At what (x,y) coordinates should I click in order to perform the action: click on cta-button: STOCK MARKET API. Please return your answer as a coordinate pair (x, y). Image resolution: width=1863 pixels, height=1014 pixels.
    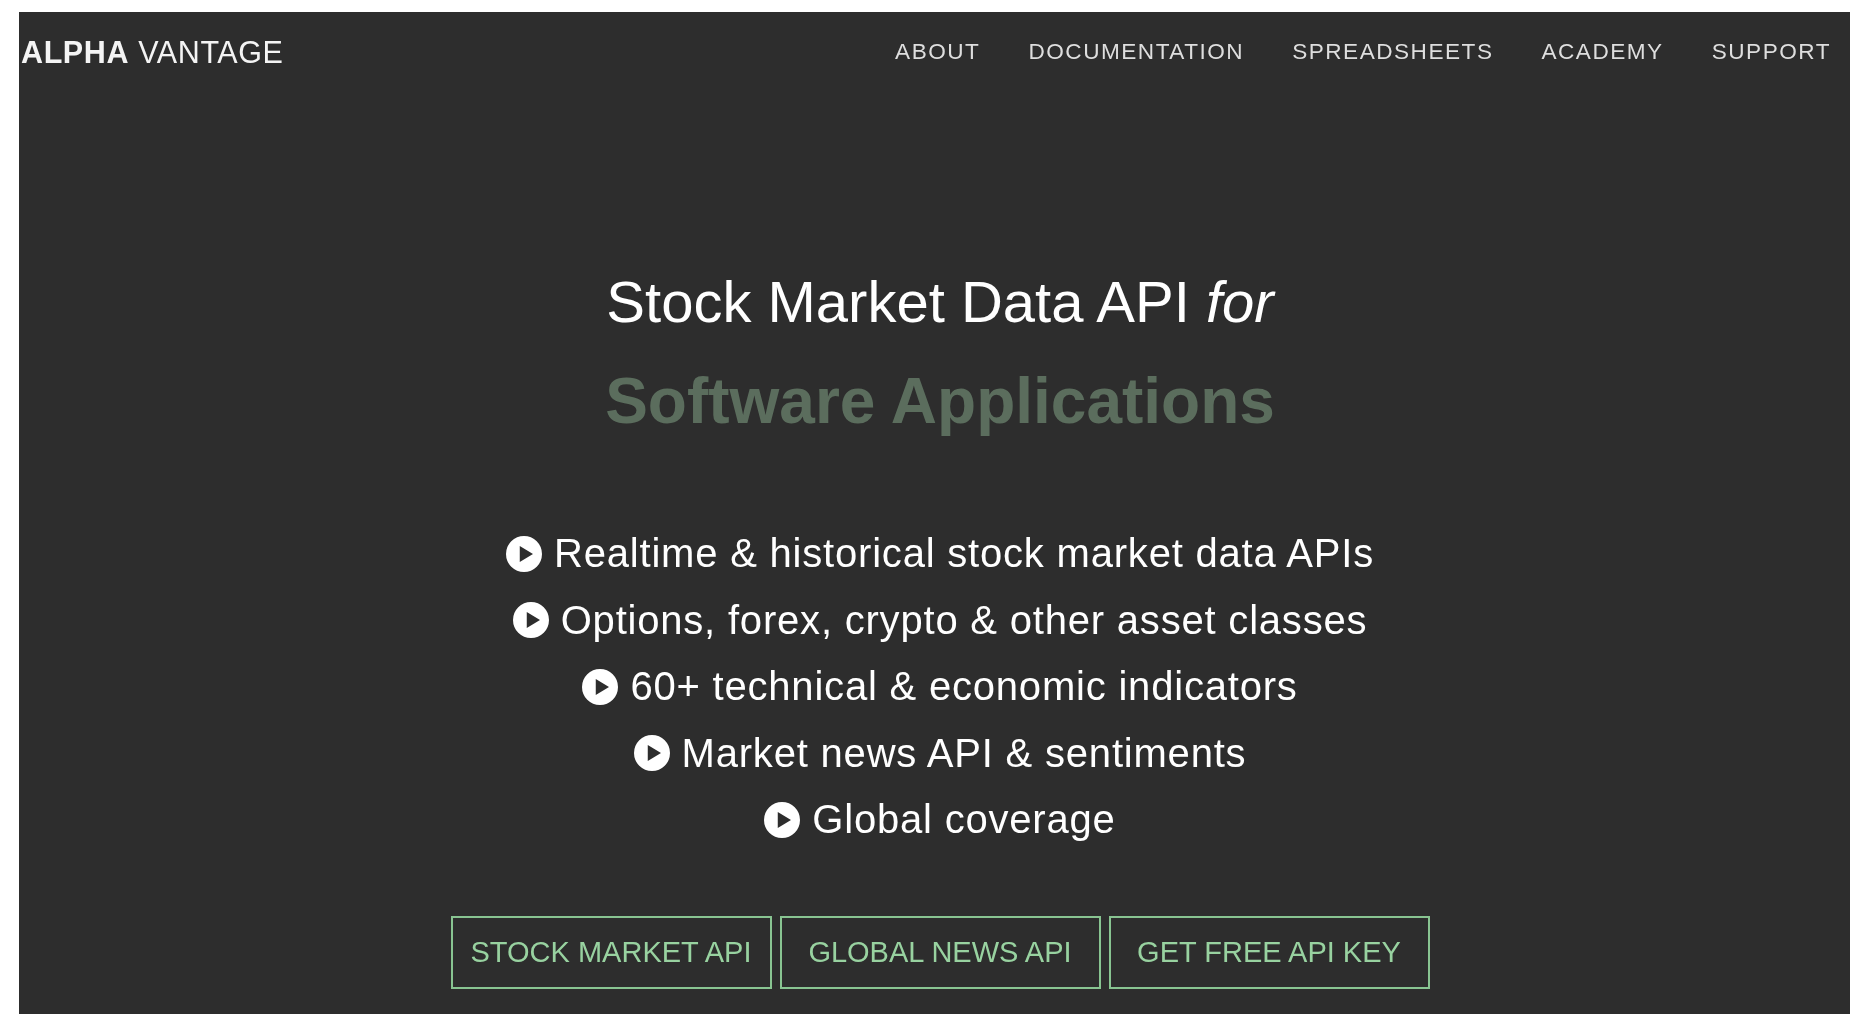
    Looking at the image, I should click on (611, 952).